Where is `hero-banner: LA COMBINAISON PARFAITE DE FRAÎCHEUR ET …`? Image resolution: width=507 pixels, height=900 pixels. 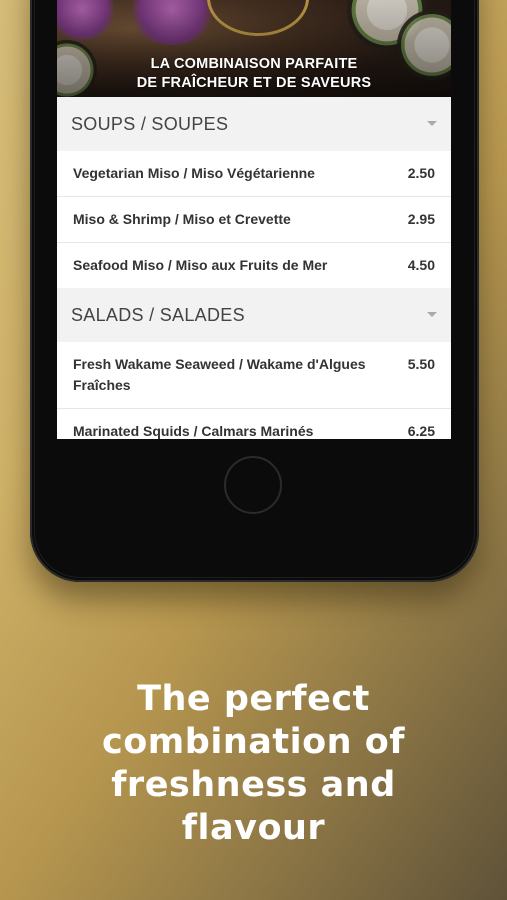
hero-banner: LA COMBINAISON PARFAITE DE FRAÎCHEUR ET … is located at coordinates (254, 48).